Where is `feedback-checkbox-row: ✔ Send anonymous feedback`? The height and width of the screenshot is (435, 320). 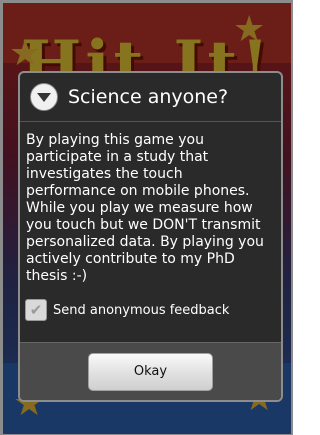
feedback-checkbox-row: ✔ Send anonymous feedback is located at coordinates (149, 310).